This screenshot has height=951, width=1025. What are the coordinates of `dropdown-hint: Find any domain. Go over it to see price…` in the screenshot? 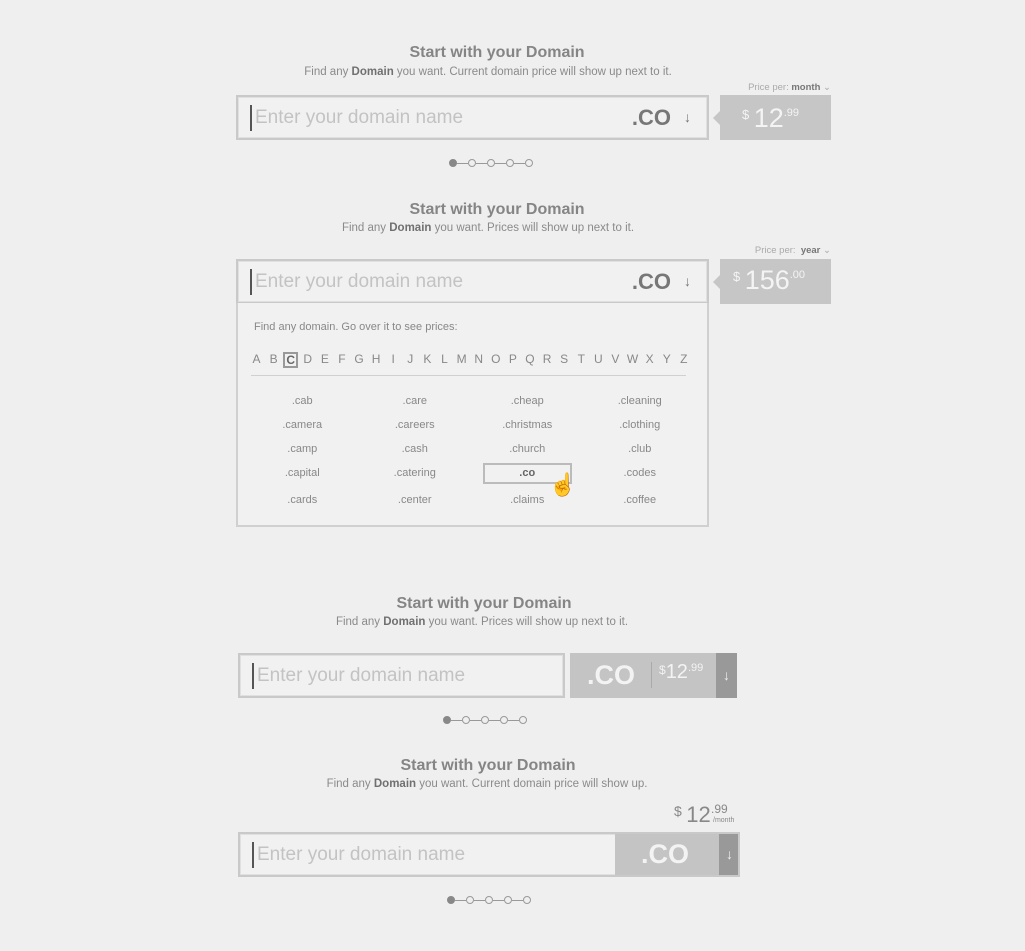 It's located at (356, 327).